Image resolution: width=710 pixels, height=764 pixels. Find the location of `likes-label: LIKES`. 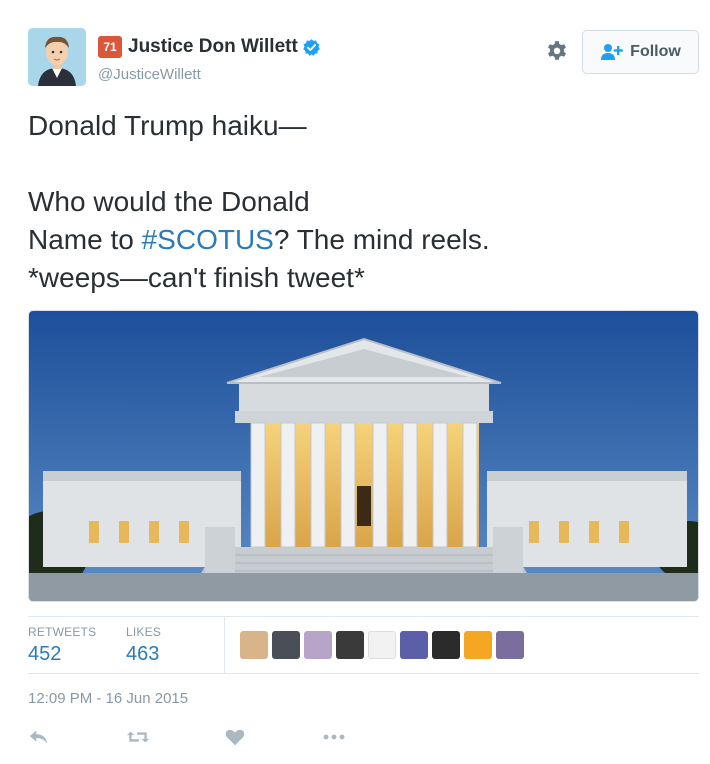

likes-label: LIKES is located at coordinates (144, 632).